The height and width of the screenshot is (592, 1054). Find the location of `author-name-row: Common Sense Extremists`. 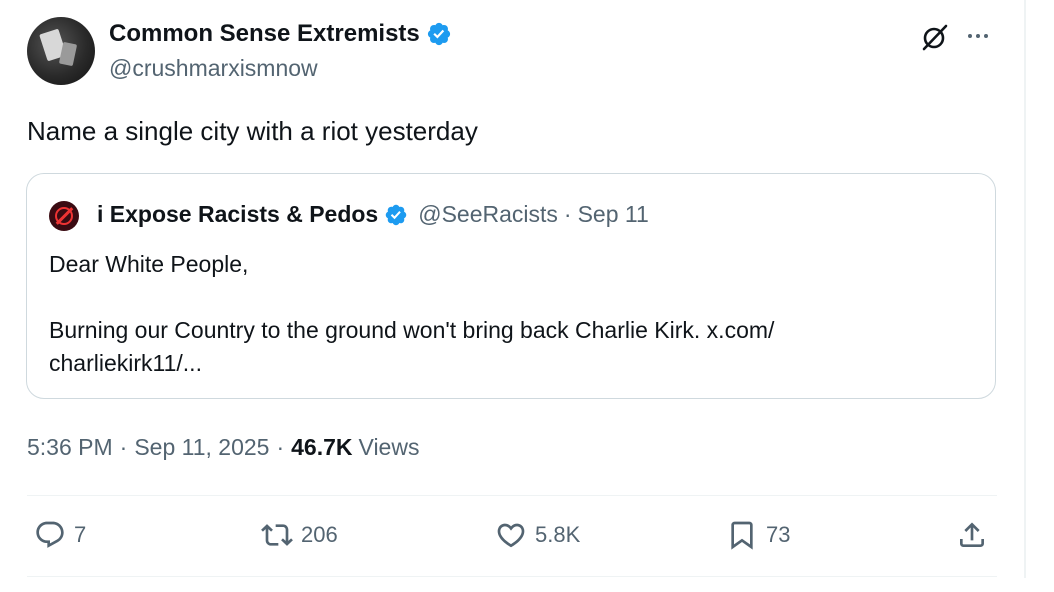

author-name-row: Common Sense Extremists is located at coordinates (280, 34).